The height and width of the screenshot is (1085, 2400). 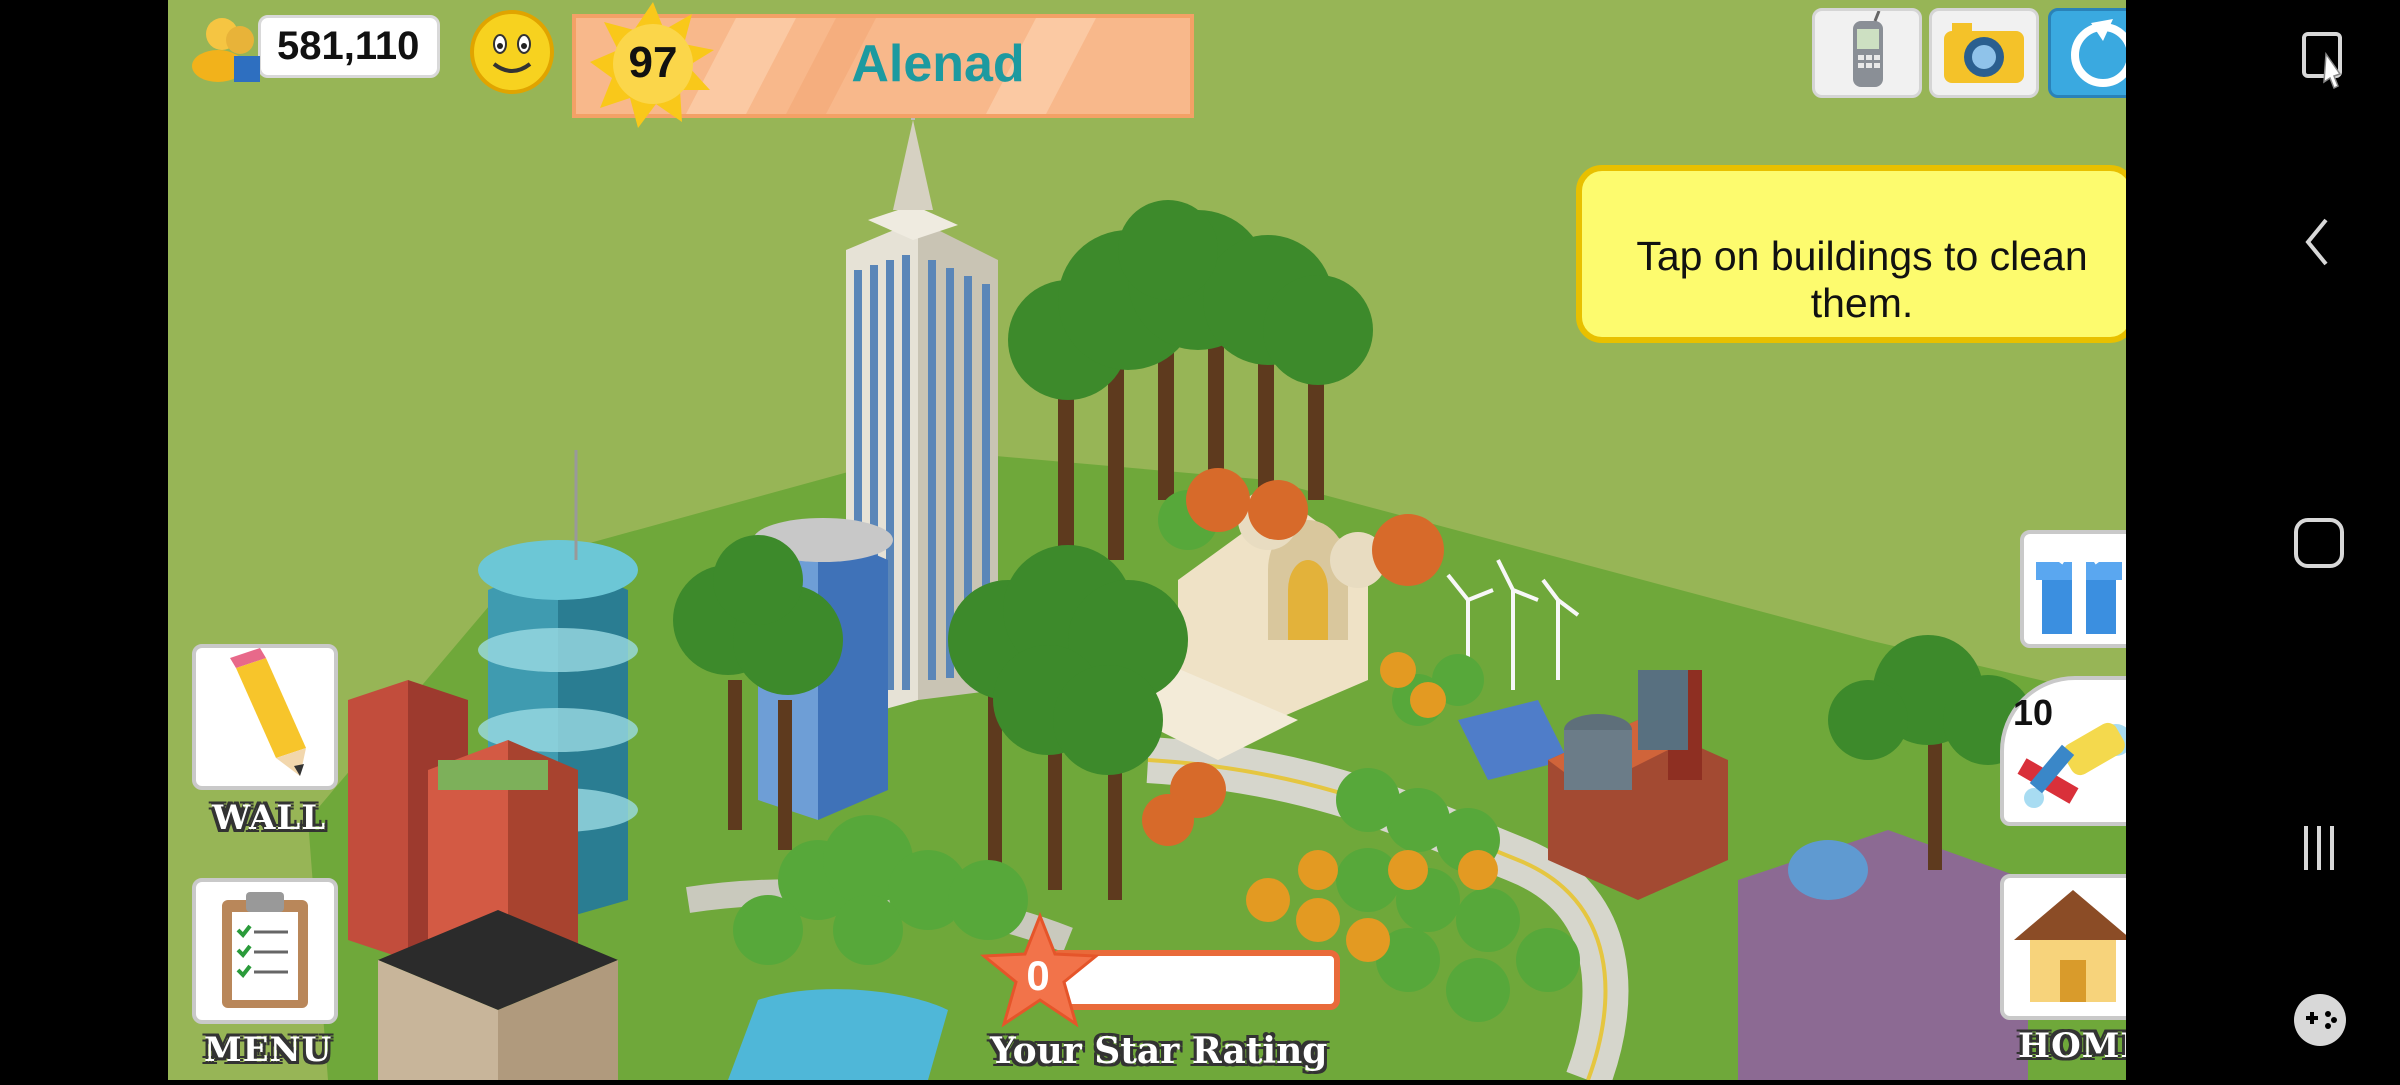 I want to click on house-icon, so click(x=2070, y=946).